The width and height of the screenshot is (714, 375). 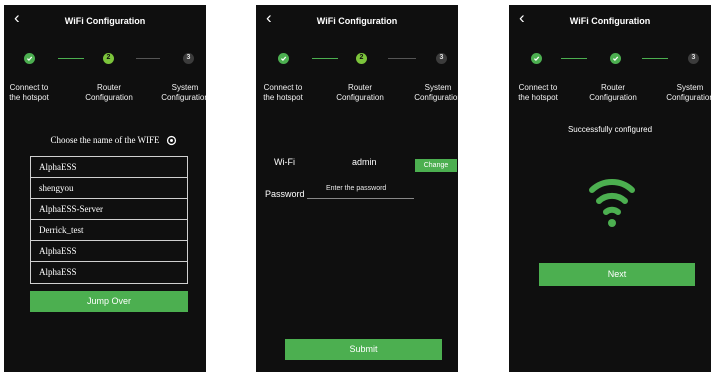 What do you see at coordinates (360, 198) in the screenshot?
I see `password-underline` at bounding box center [360, 198].